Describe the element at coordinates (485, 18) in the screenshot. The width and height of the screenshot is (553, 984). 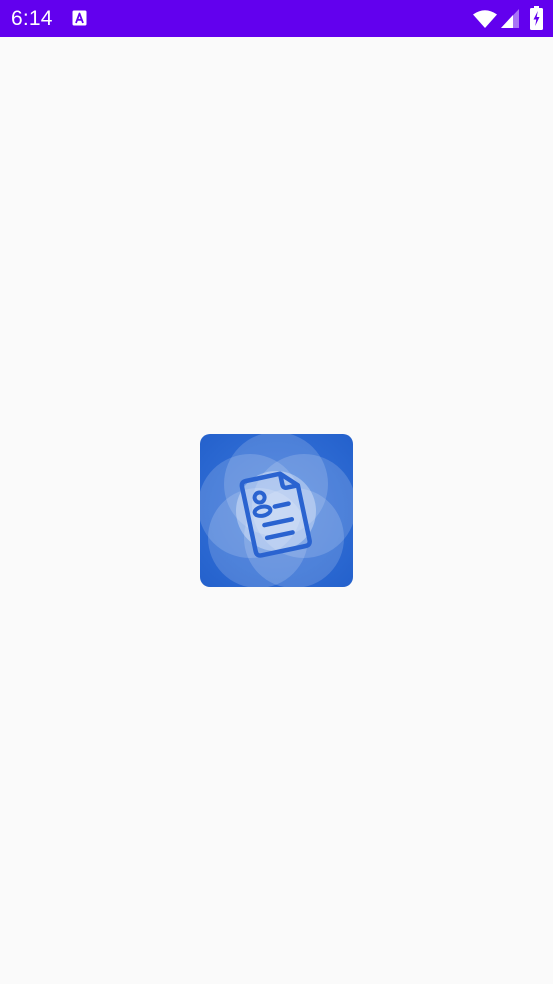
I see `wifi-icon` at that location.